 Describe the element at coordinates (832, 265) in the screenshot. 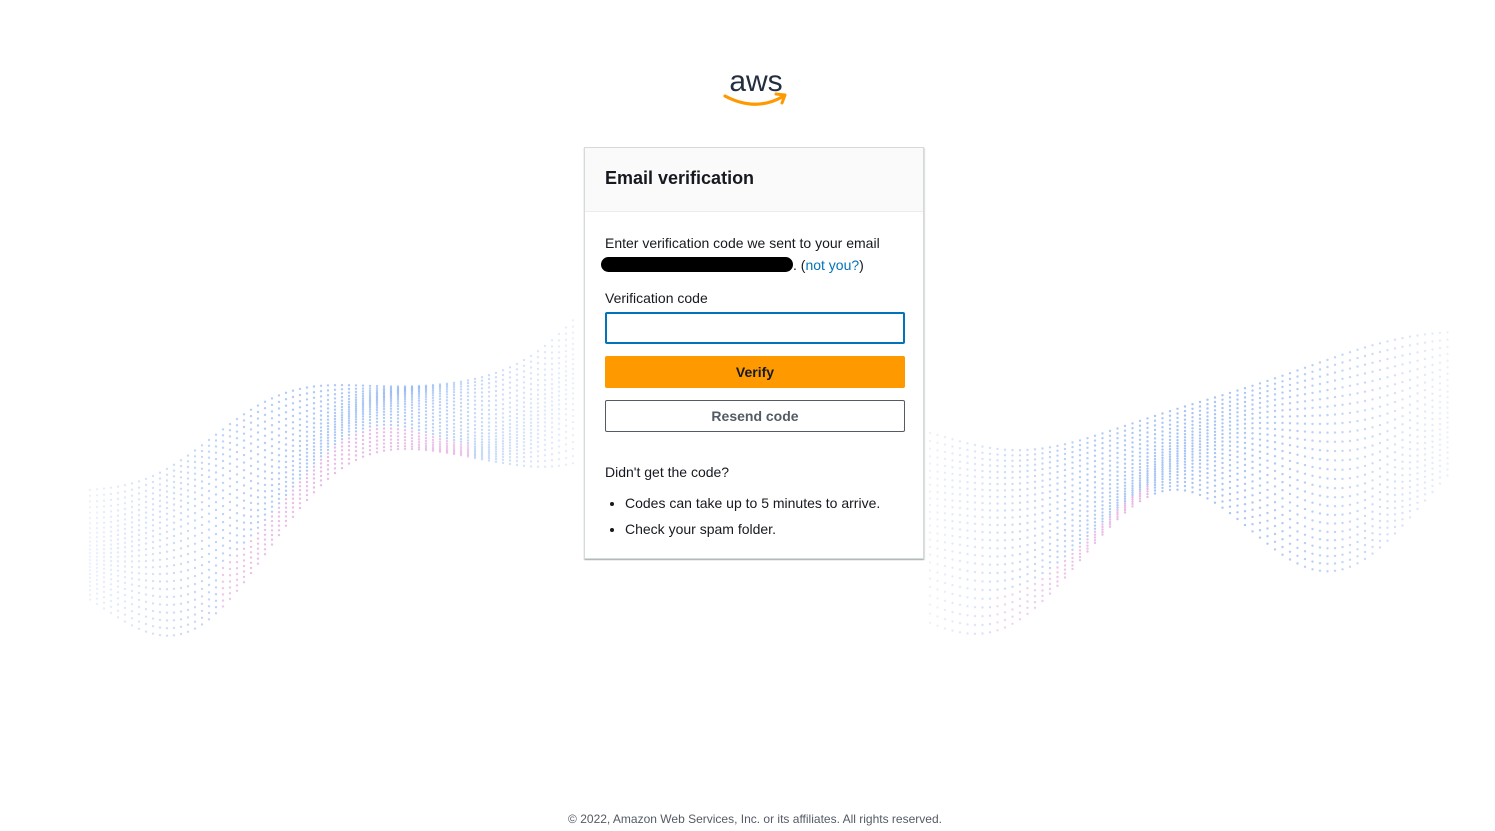

I see `not-you-link: not you?` at that location.